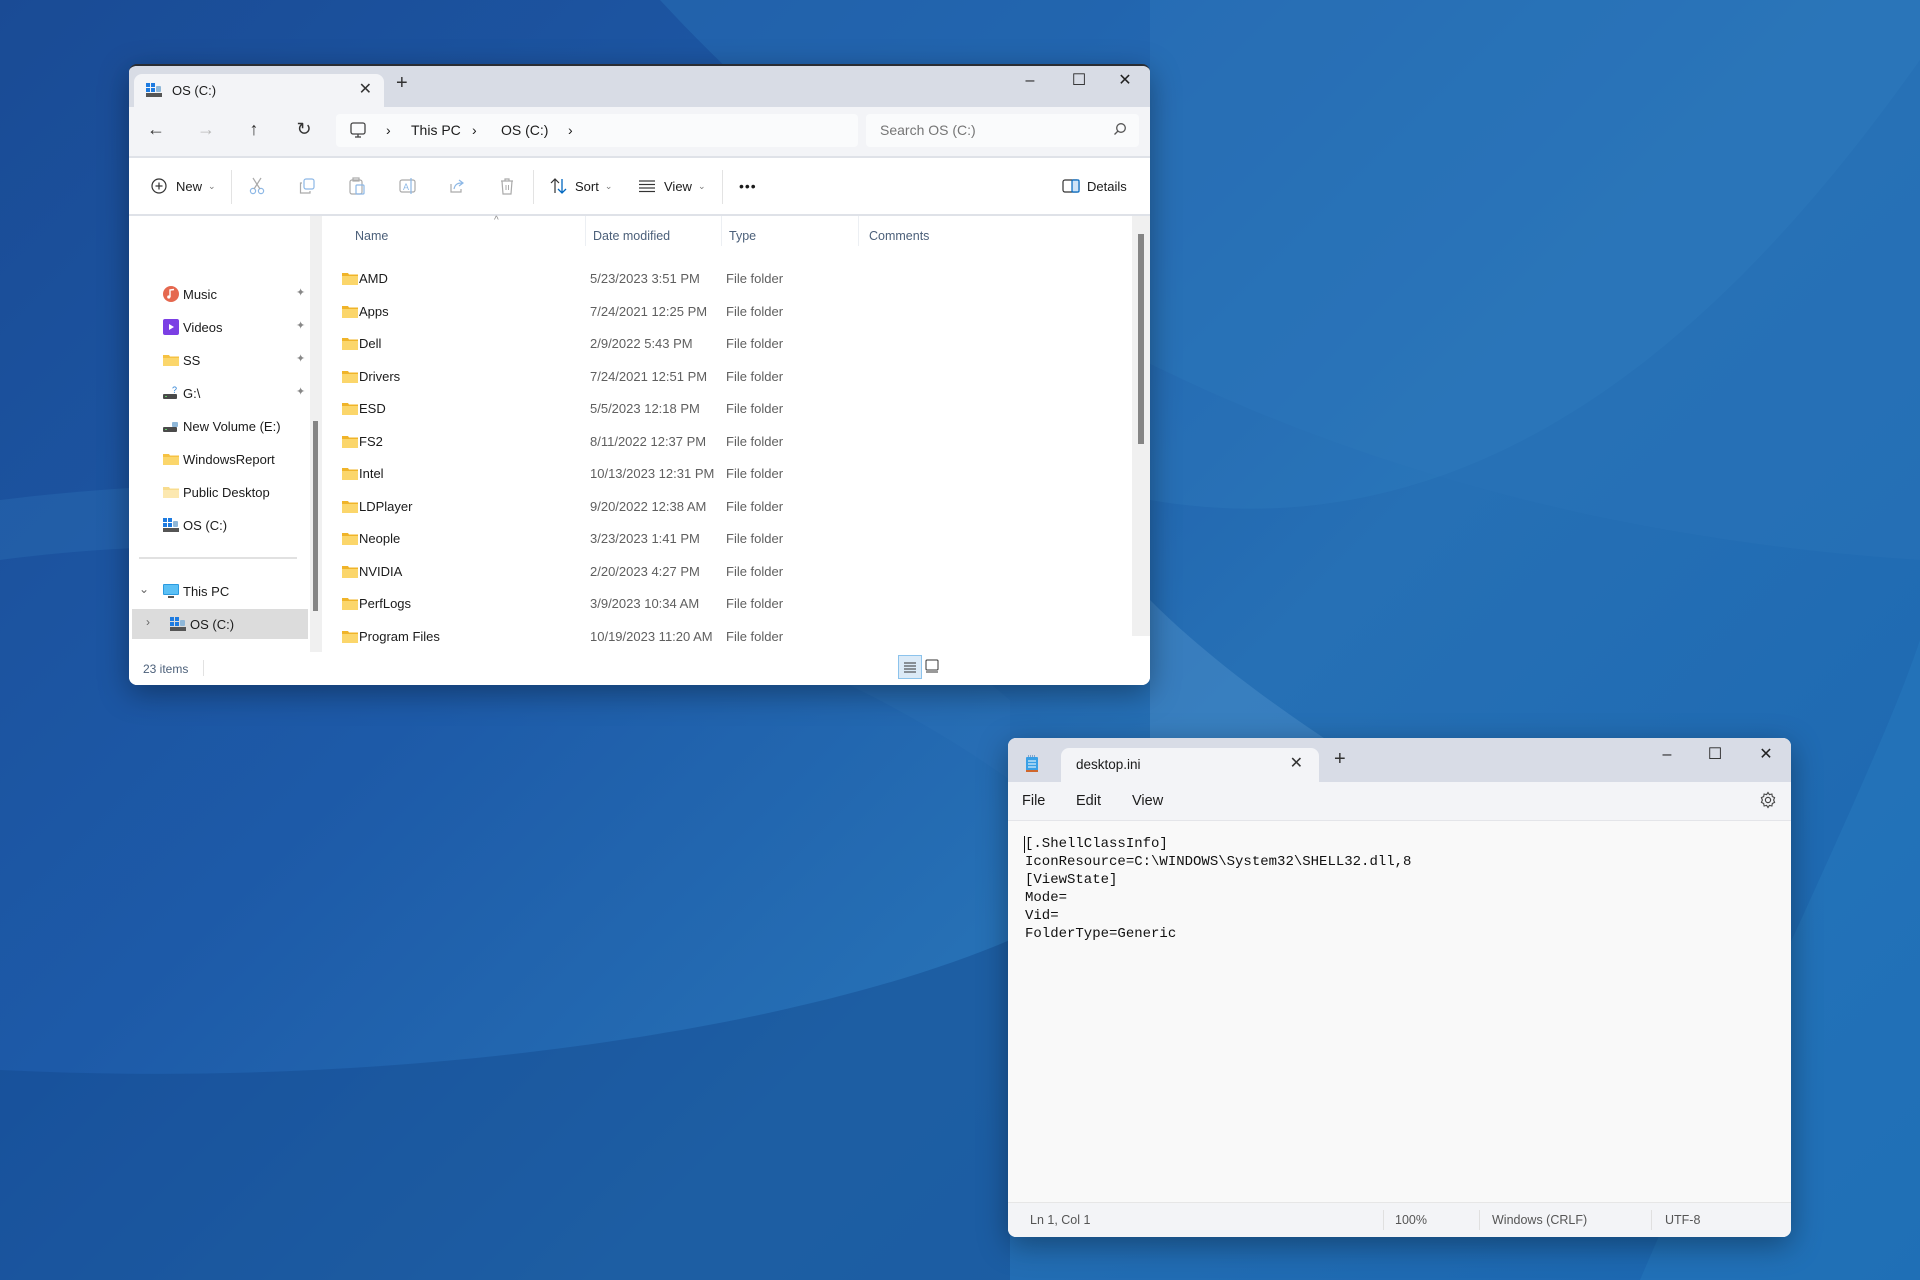 The image size is (1920, 1280). Describe the element at coordinates (581, 186) in the screenshot. I see `sort-button: Sort ⌄` at that location.